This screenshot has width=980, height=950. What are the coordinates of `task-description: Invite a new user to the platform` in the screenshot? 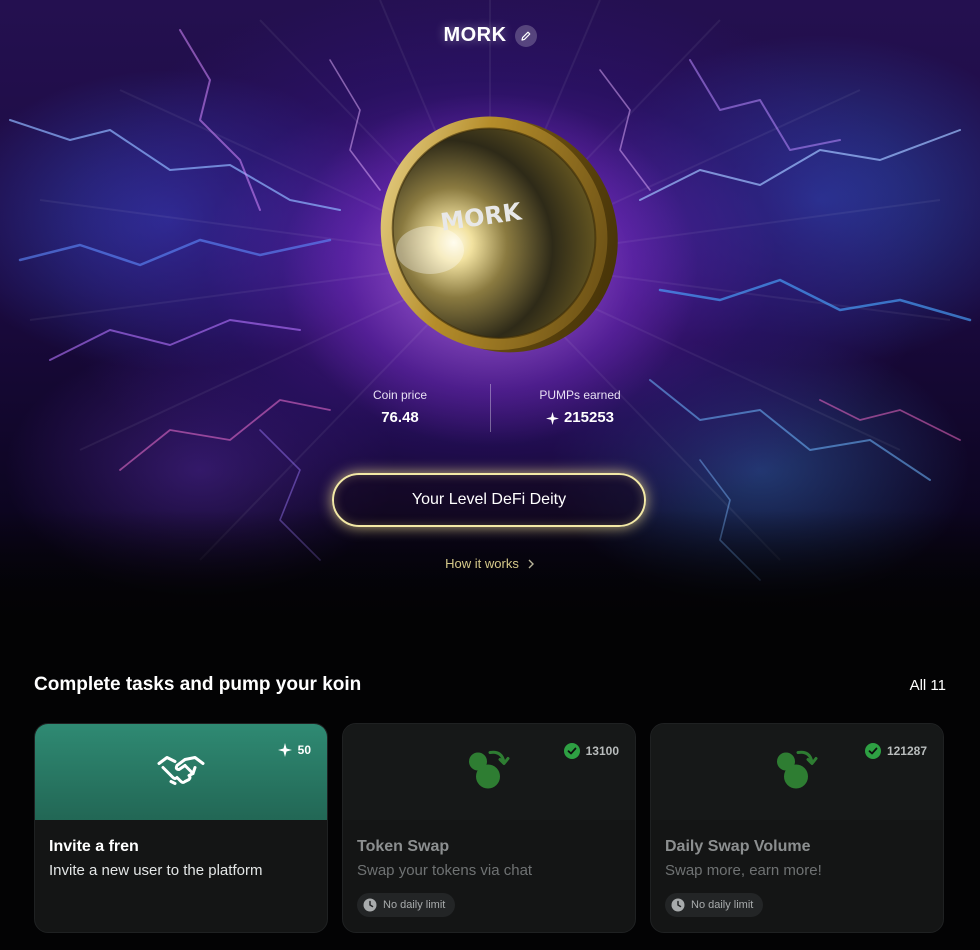 It's located at (156, 870).